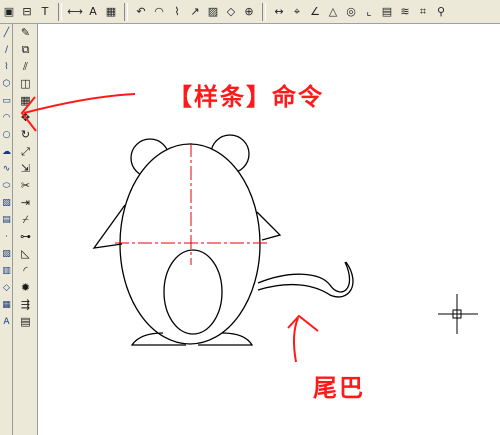  Describe the element at coordinates (303, 323) in the screenshot. I see `tail-arrow-head` at that location.